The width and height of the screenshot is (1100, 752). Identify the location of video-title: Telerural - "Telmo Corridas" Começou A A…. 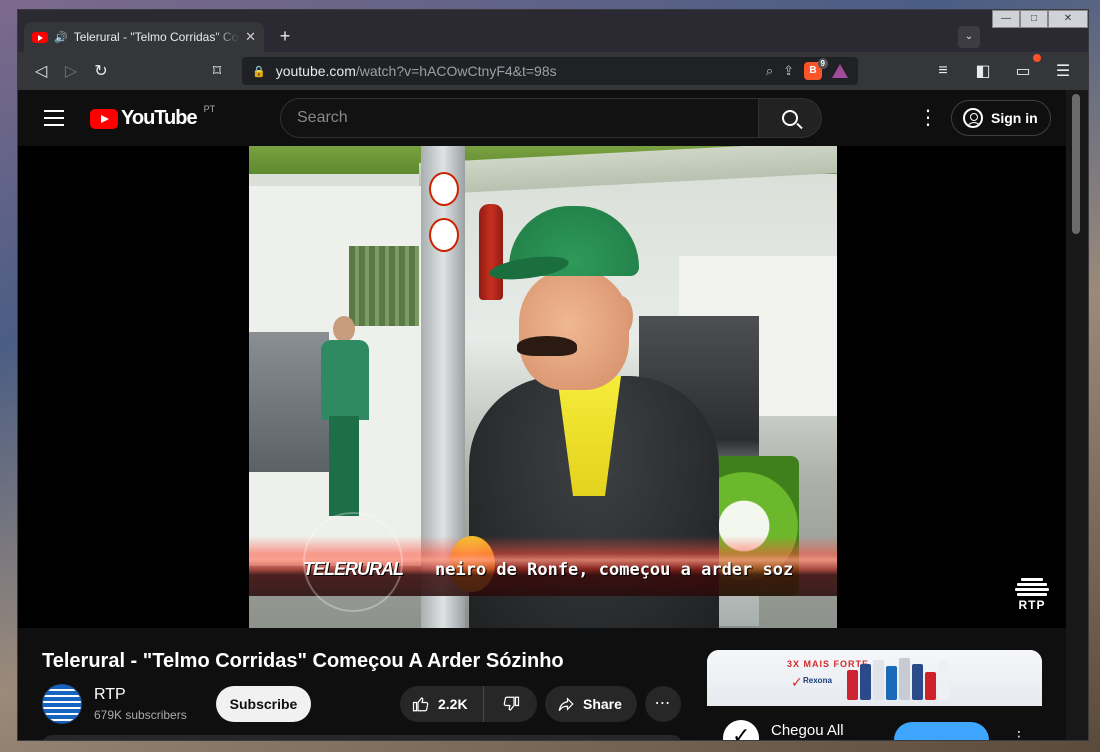
(303, 661).